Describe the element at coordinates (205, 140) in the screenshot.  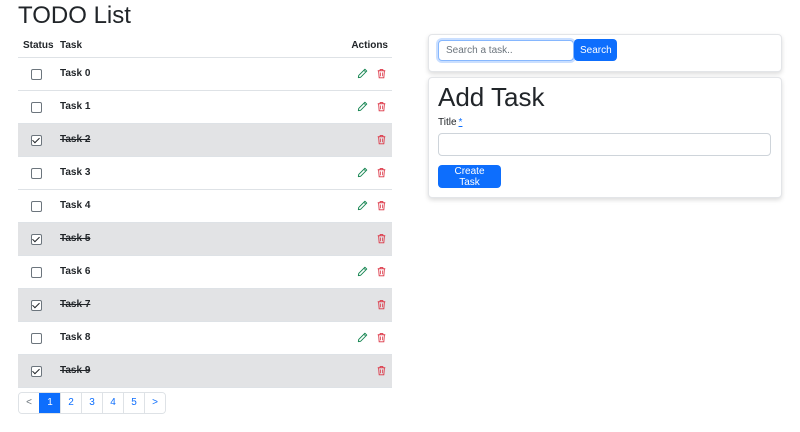
I see `table-row: Task 2` at that location.